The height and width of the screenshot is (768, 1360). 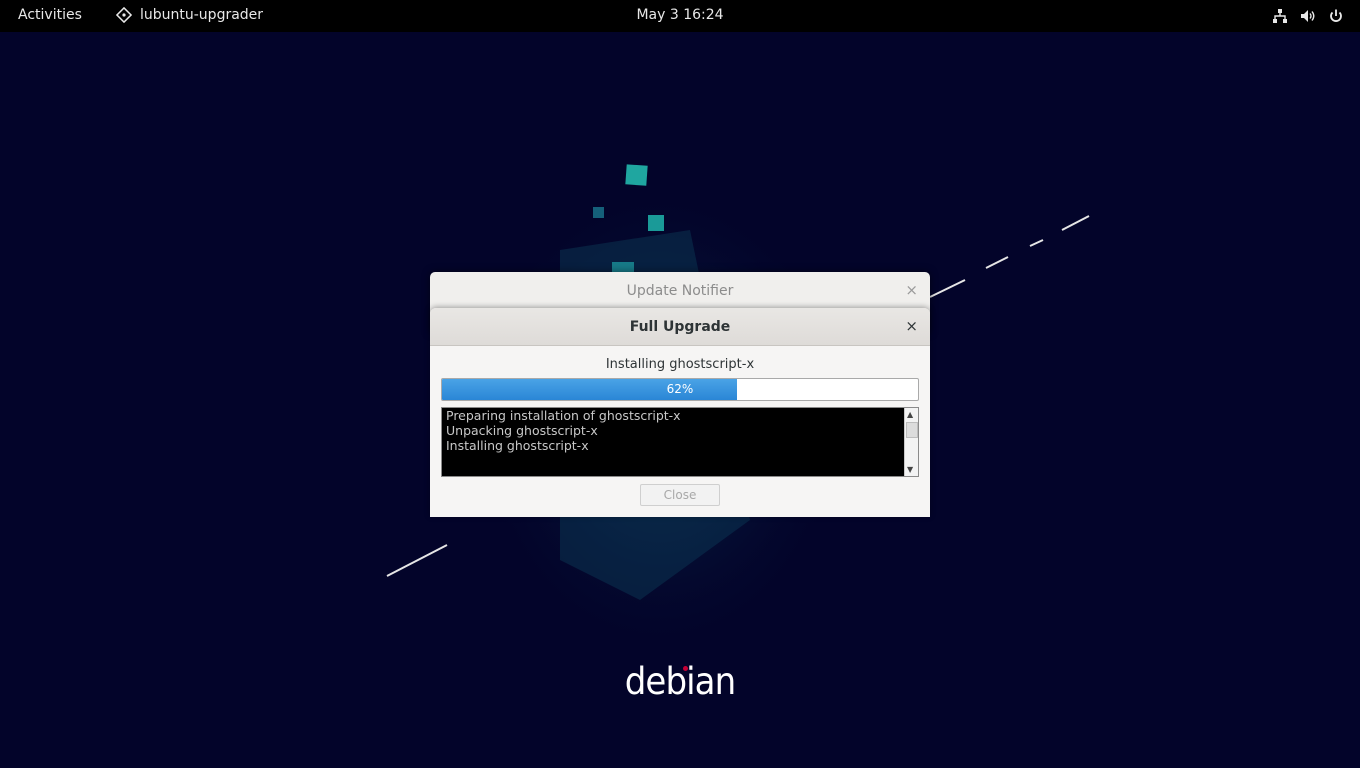 I want to click on power-icon, so click(x=1336, y=16).